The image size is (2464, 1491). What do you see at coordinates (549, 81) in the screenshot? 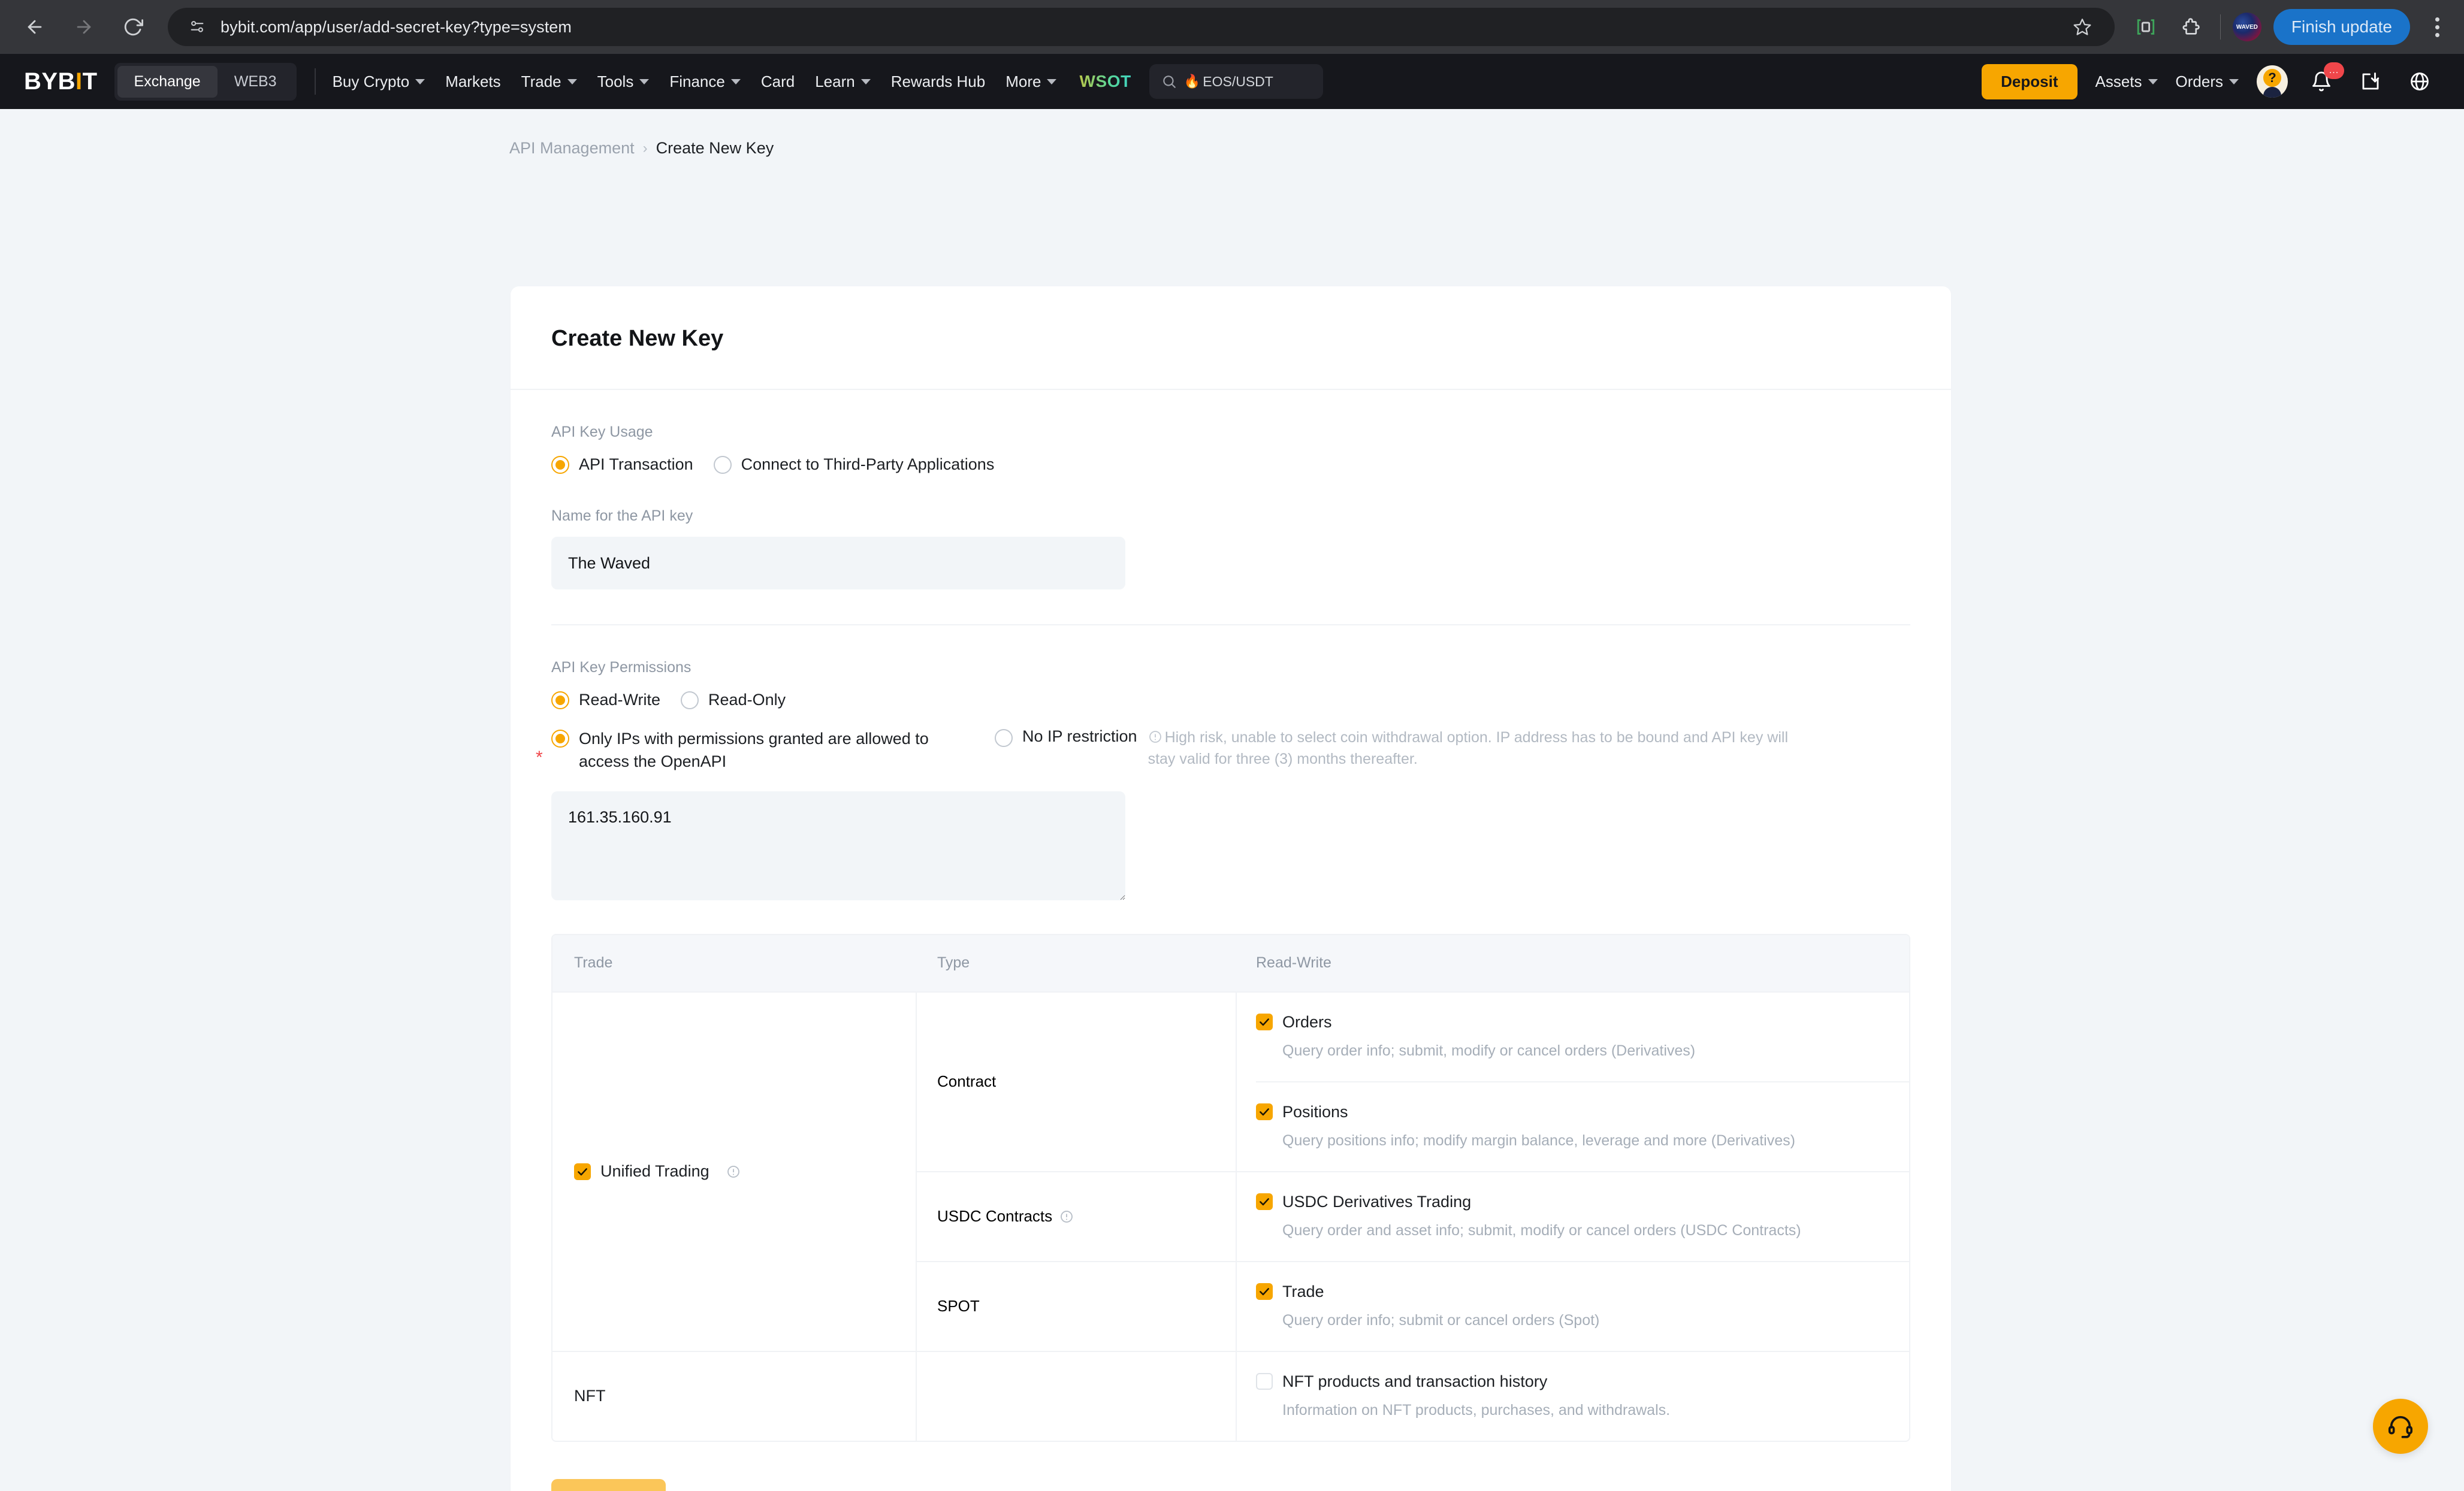
I see `nav-trade: Trade` at bounding box center [549, 81].